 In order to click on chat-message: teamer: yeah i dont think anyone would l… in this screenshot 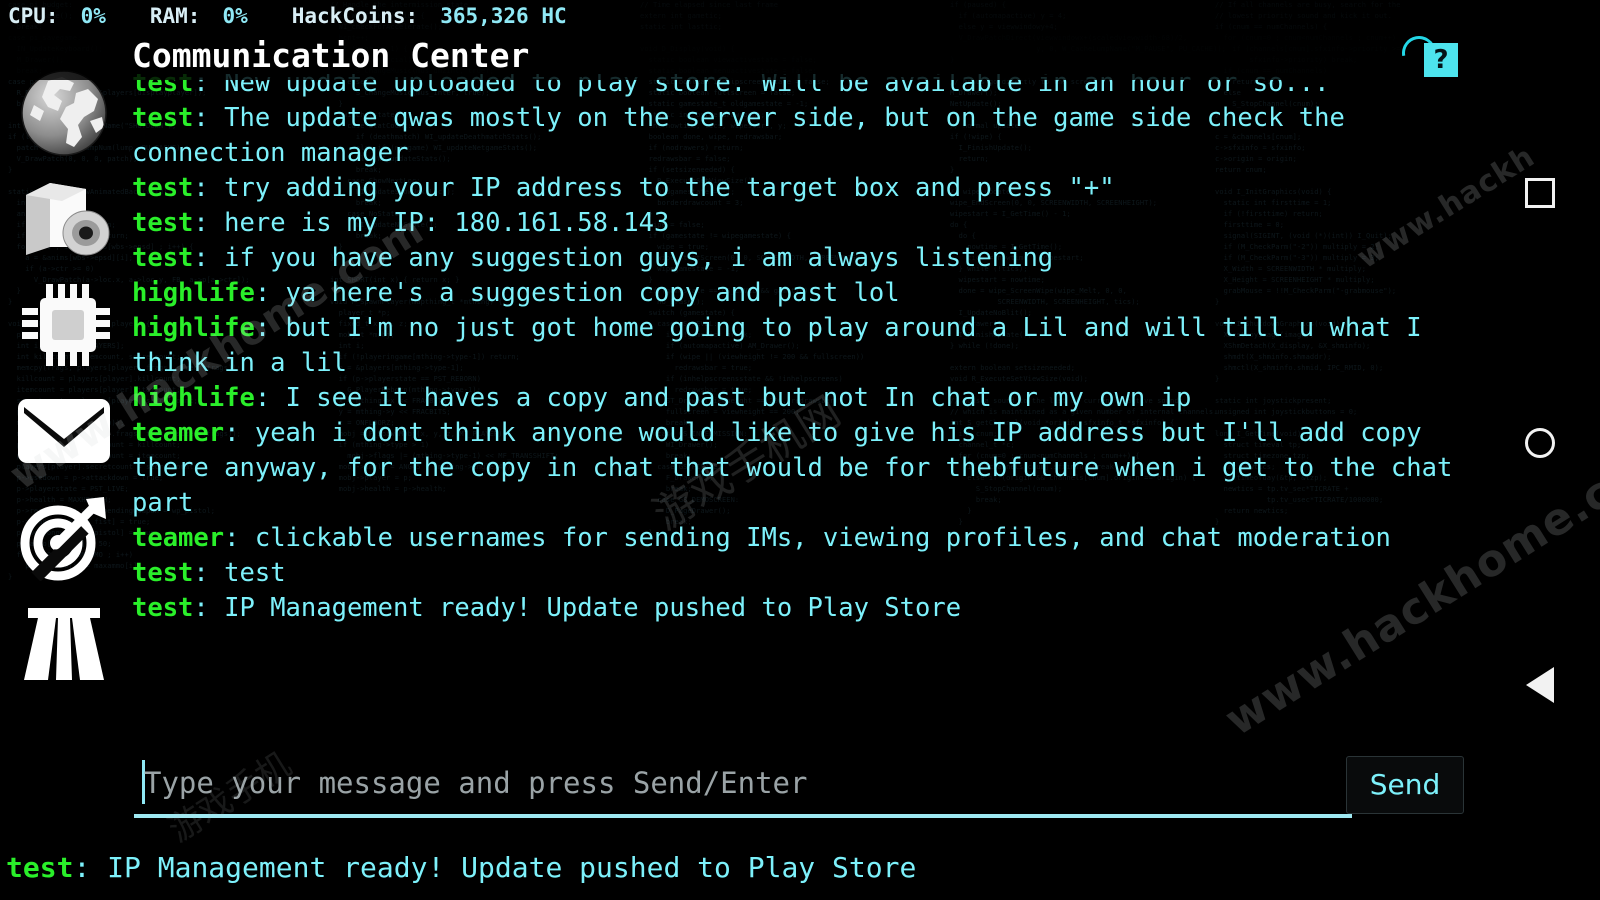, I will do `click(801, 468)`.